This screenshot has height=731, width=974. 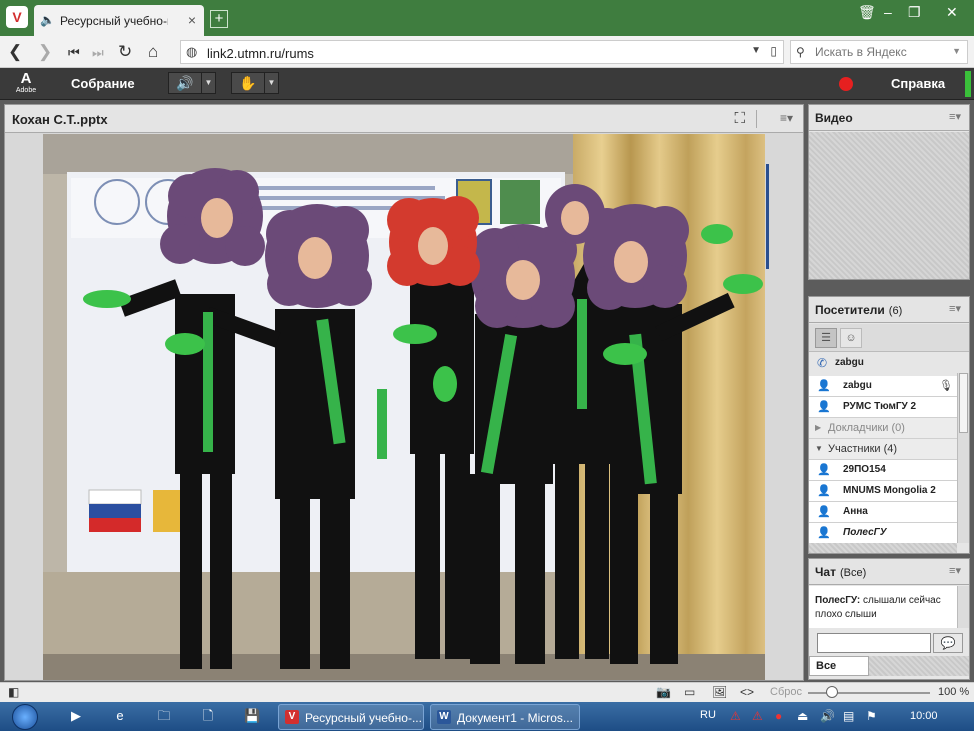 I want to click on language-indicator: RU, so click(x=708, y=715).